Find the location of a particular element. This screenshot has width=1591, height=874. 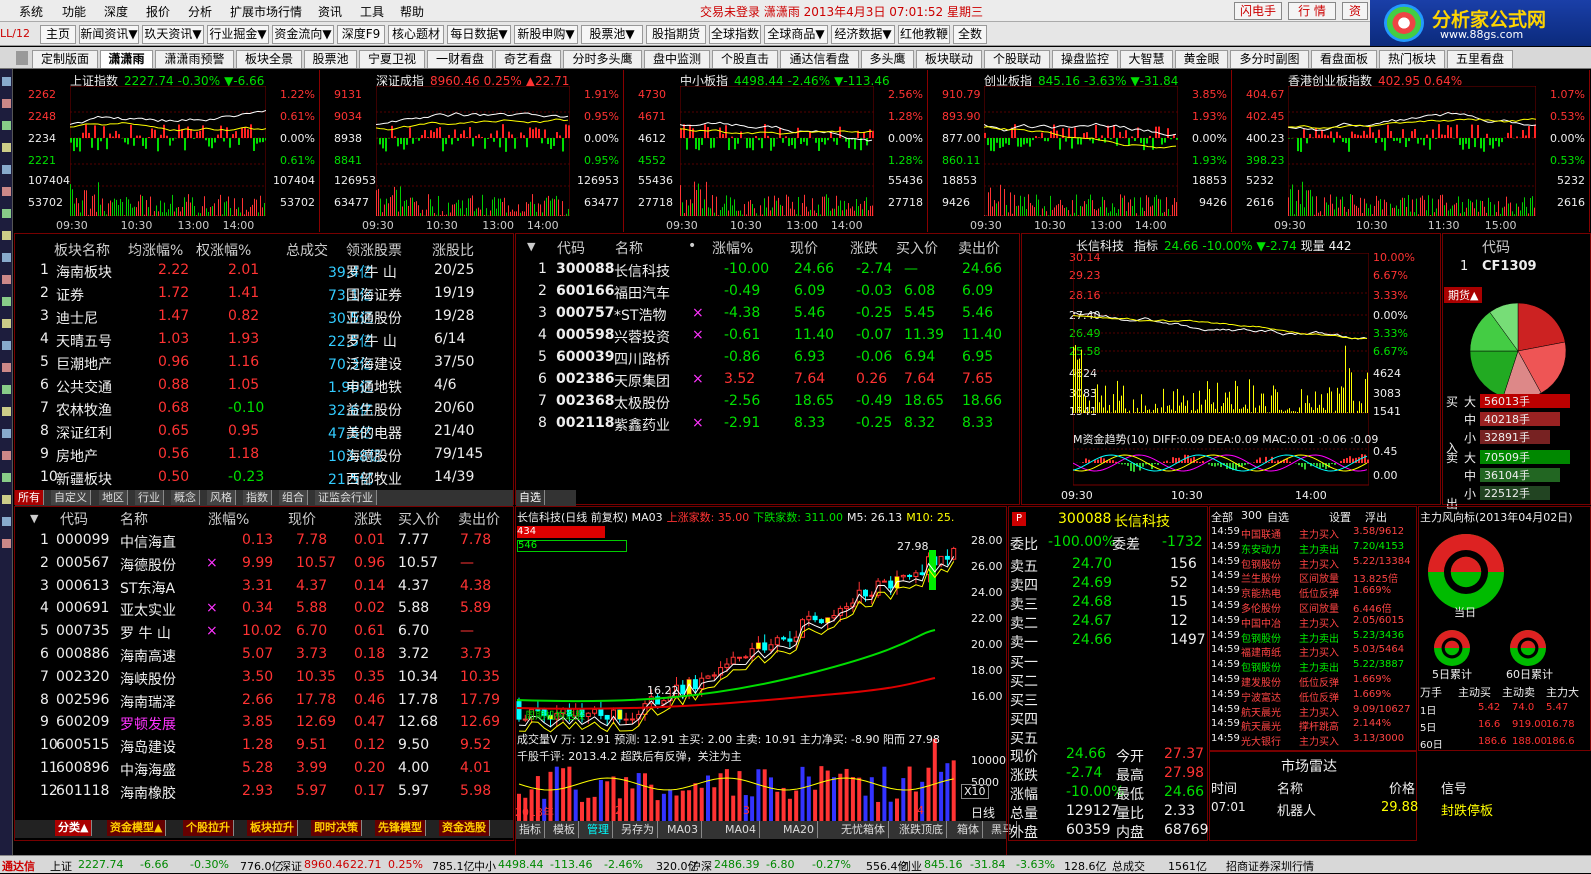

tab-16: 大智慧 is located at coordinates (1146, 59).